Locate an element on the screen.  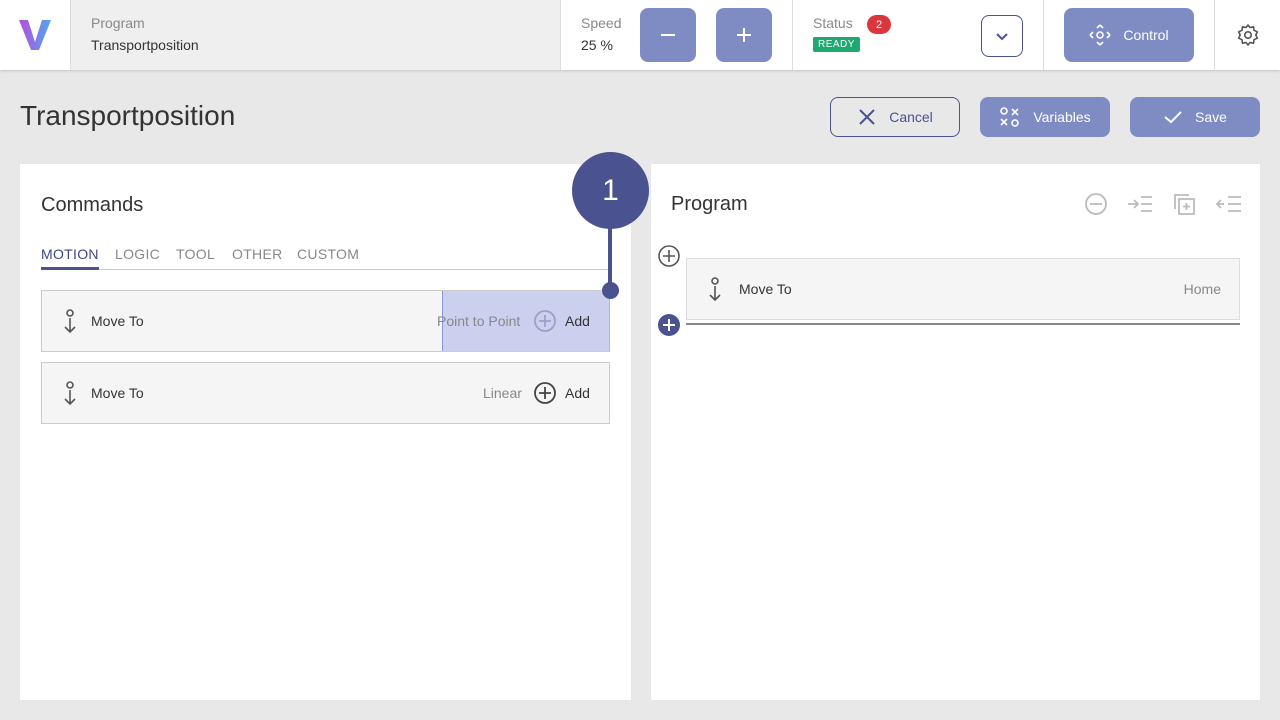
program-value: Transportposition is located at coordinates (145, 45).